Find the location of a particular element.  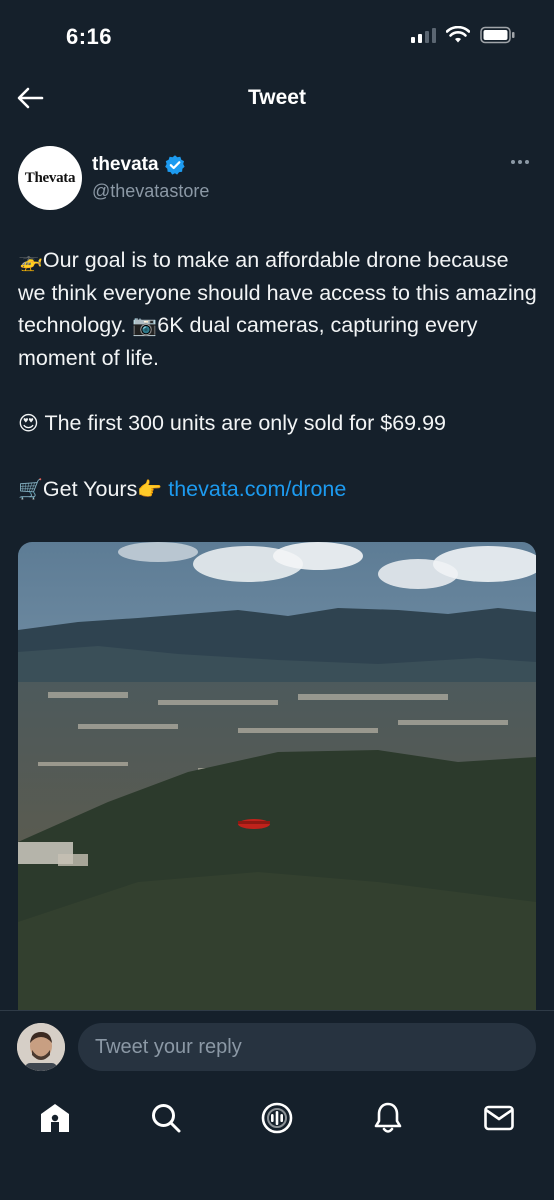

nav-search is located at coordinates (166, 1118).